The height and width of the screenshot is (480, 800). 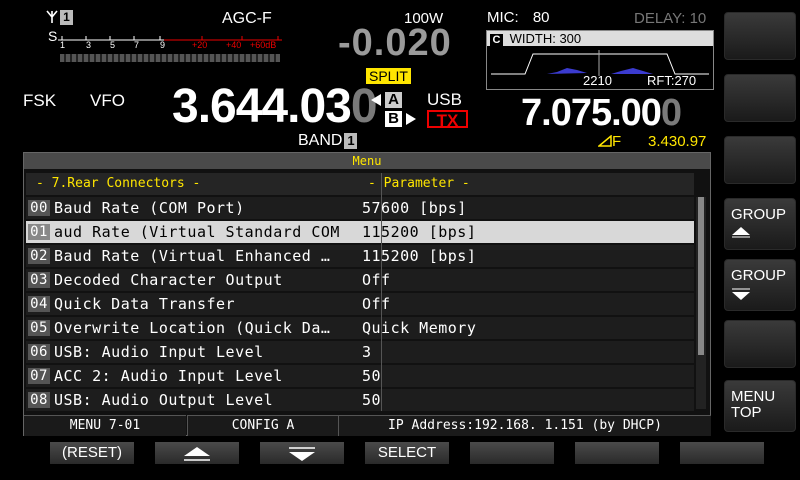 What do you see at coordinates (39, 208) in the screenshot?
I see `menu-row-number: 00` at bounding box center [39, 208].